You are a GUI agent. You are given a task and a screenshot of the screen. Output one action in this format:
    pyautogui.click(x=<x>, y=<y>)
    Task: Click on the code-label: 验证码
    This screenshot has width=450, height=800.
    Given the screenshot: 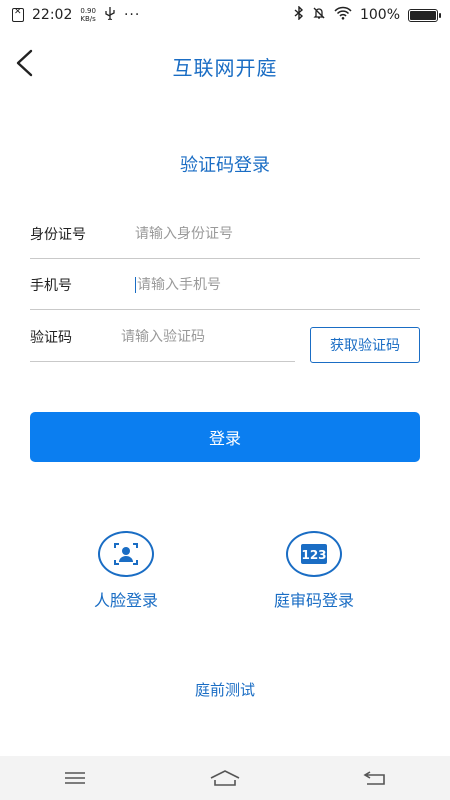 What is the action you would take?
    pyautogui.click(x=51, y=337)
    